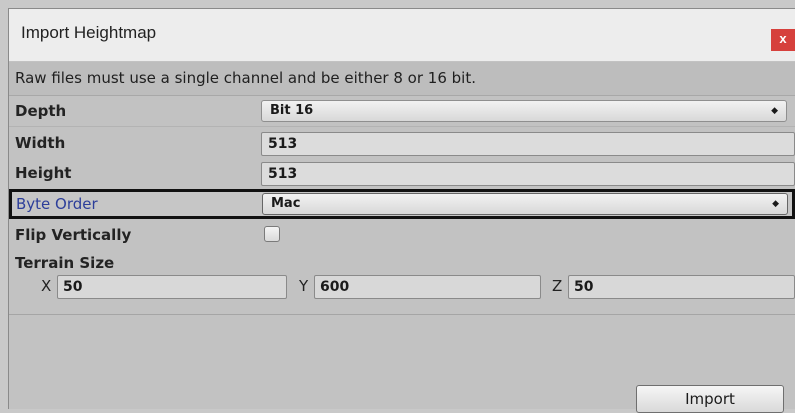 The height and width of the screenshot is (413, 795). I want to click on width-row: Width 513, so click(402, 143).